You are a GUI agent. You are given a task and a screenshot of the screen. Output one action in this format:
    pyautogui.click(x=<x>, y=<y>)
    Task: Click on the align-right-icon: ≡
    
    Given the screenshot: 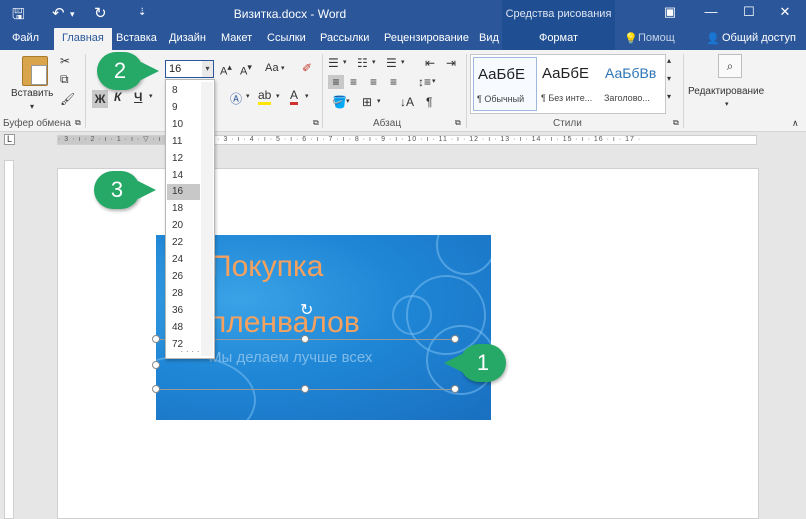 What is the action you would take?
    pyautogui.click(x=373, y=82)
    